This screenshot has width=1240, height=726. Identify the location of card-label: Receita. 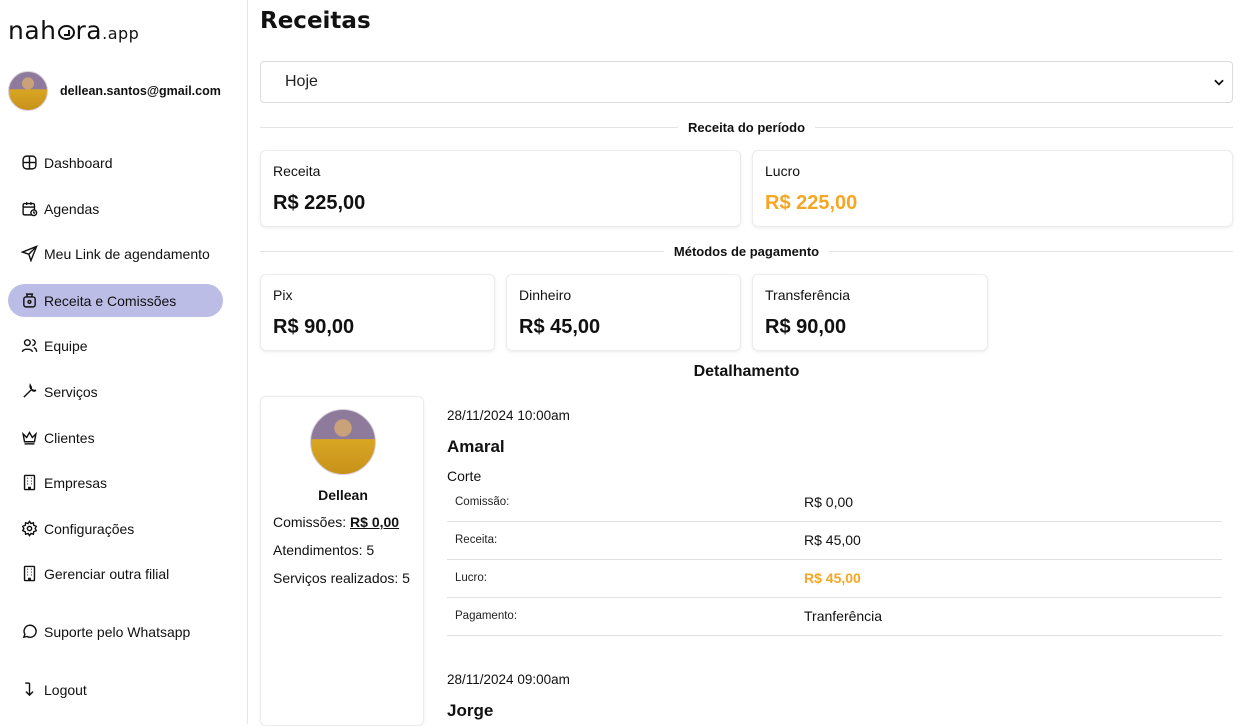
(297, 171).